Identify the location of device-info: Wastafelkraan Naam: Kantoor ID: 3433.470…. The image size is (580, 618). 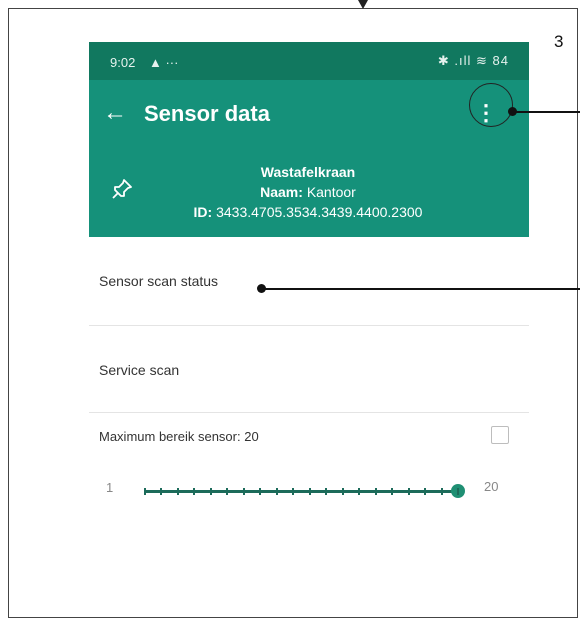
(308, 192).